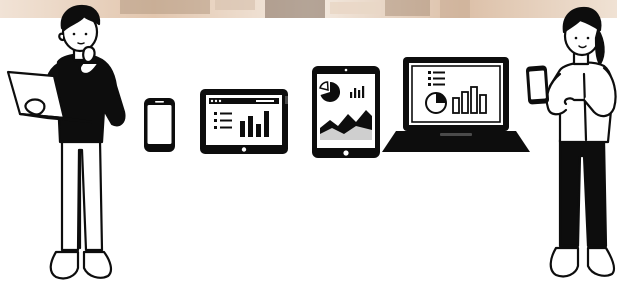 The width and height of the screenshot is (617, 283). What do you see at coordinates (346, 112) in the screenshot?
I see `tablet-portrait-icon` at bounding box center [346, 112].